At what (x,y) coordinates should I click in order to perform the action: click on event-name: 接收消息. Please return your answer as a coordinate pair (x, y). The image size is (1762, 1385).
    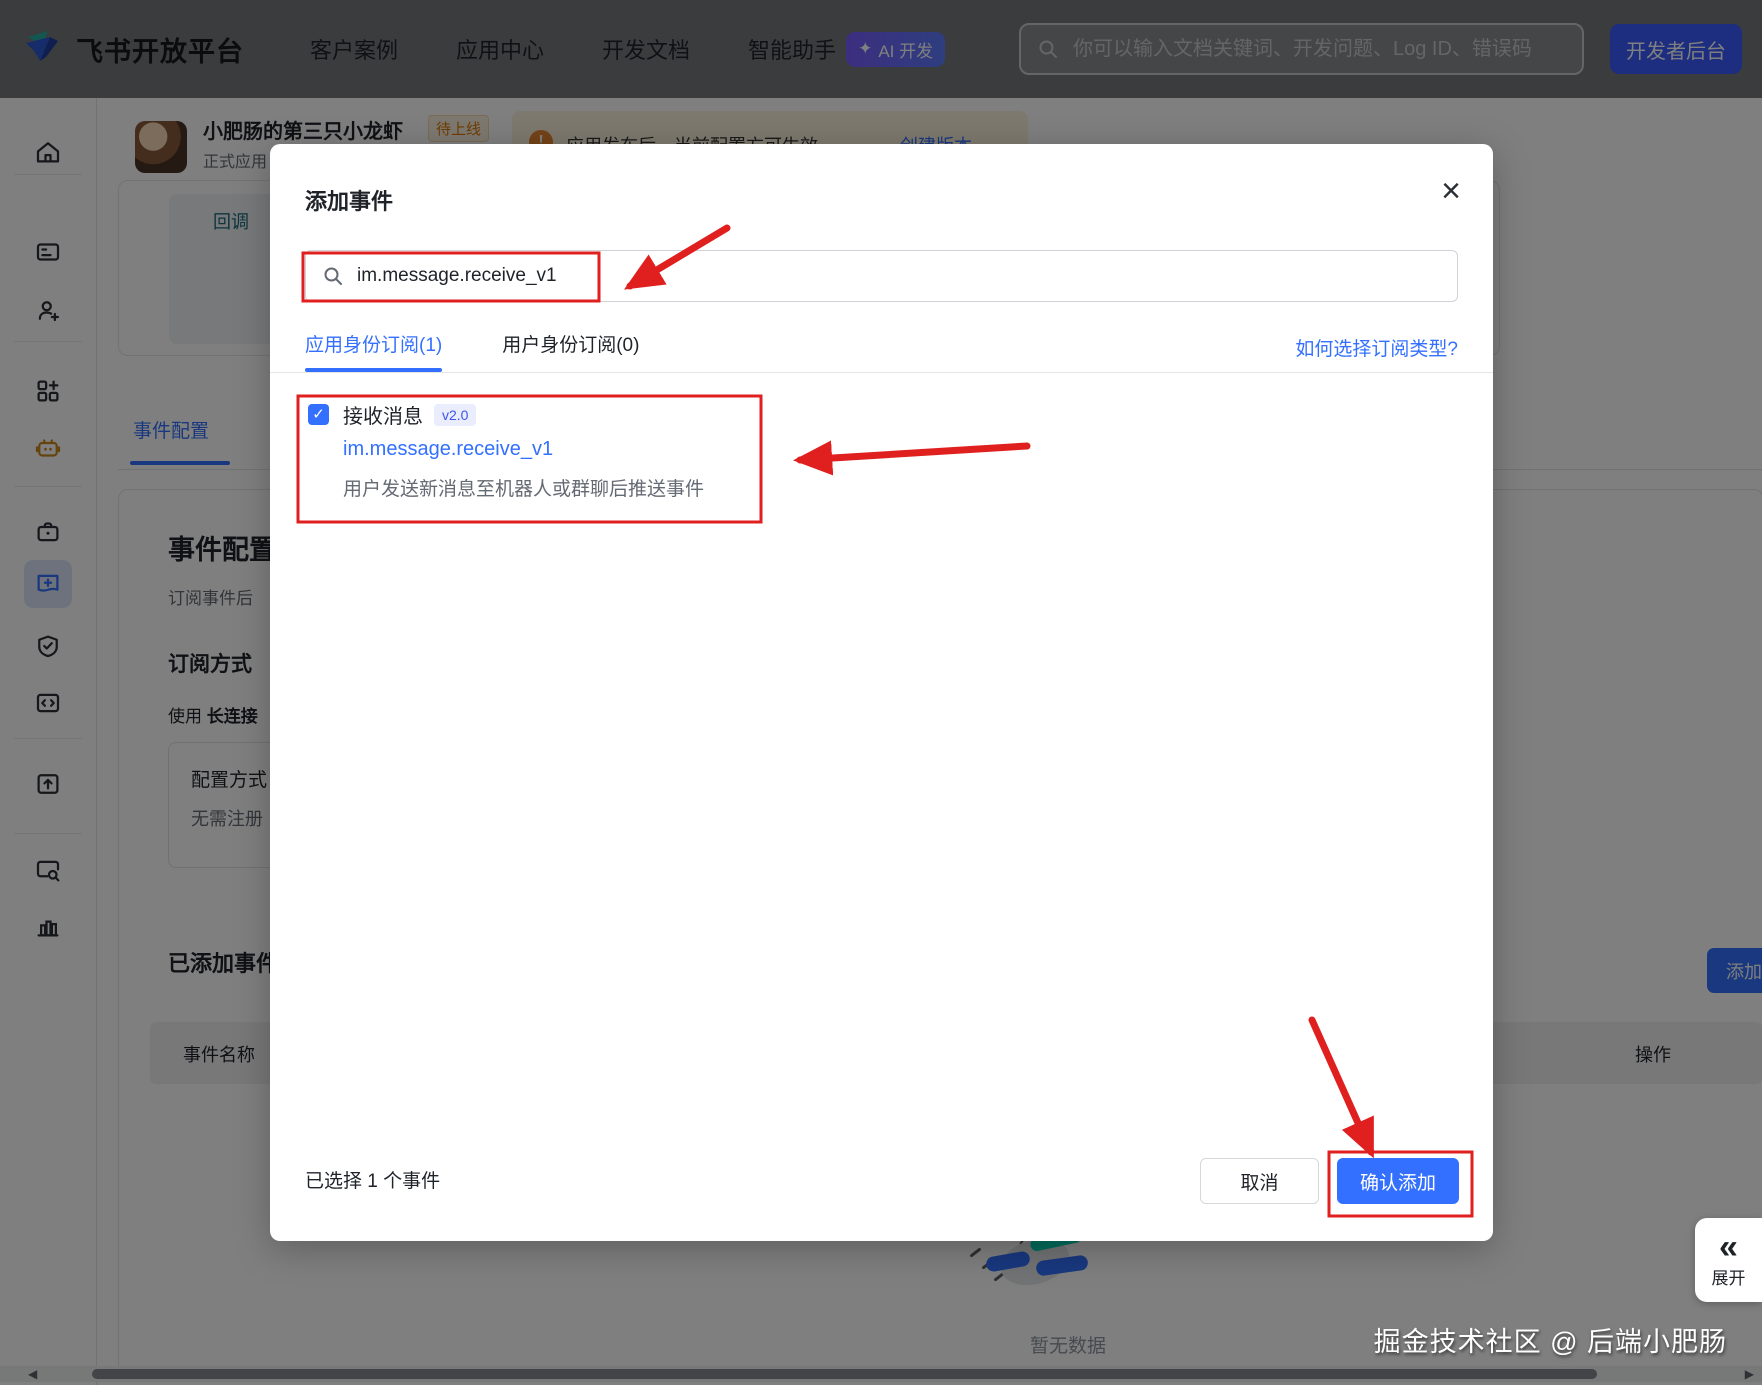
    Looking at the image, I should click on (383, 417).